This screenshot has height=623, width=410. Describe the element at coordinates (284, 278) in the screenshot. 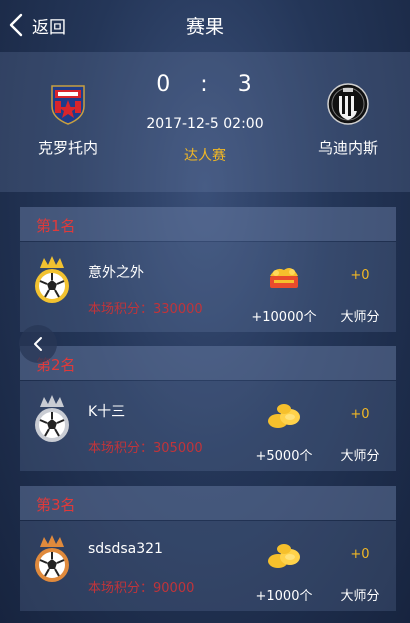

I see `gold-pile-icon` at that location.